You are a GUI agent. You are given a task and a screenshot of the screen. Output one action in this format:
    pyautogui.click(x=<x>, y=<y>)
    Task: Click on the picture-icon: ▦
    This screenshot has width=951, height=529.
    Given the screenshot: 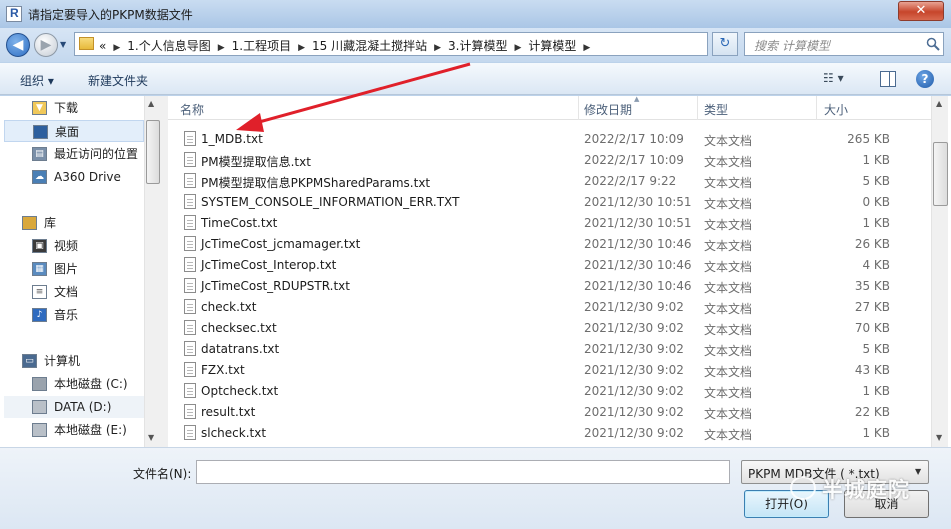 What is the action you would take?
    pyautogui.click(x=39, y=269)
    